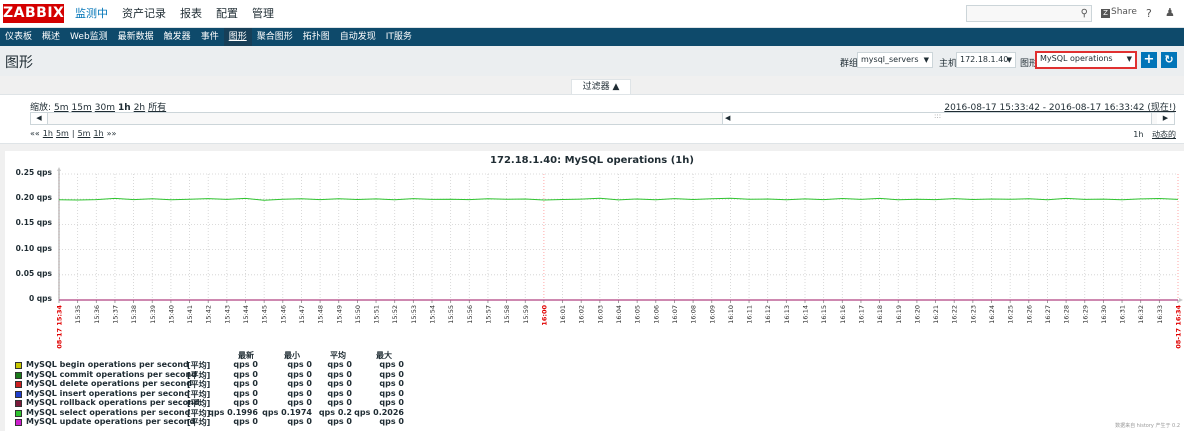  Describe the element at coordinates (246, 314) in the screenshot. I see `x-tick-label: 15:44` at that location.